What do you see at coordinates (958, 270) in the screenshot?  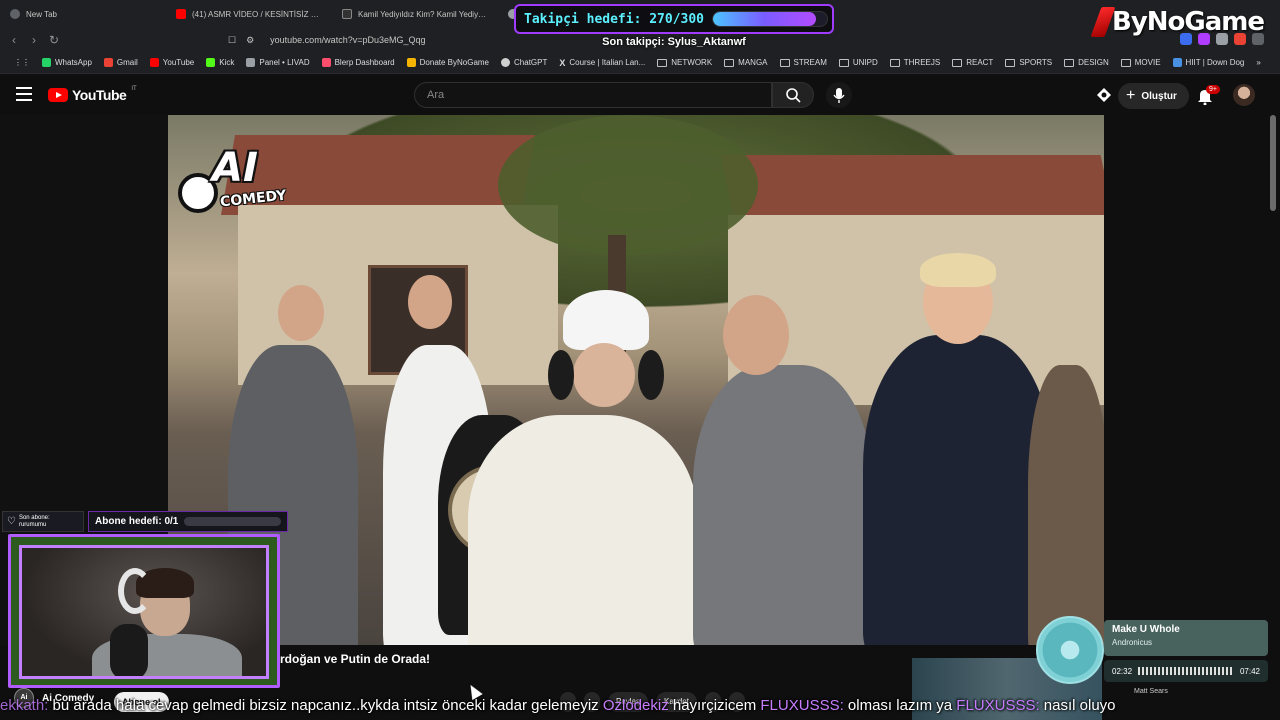 I see `blond-hair` at bounding box center [958, 270].